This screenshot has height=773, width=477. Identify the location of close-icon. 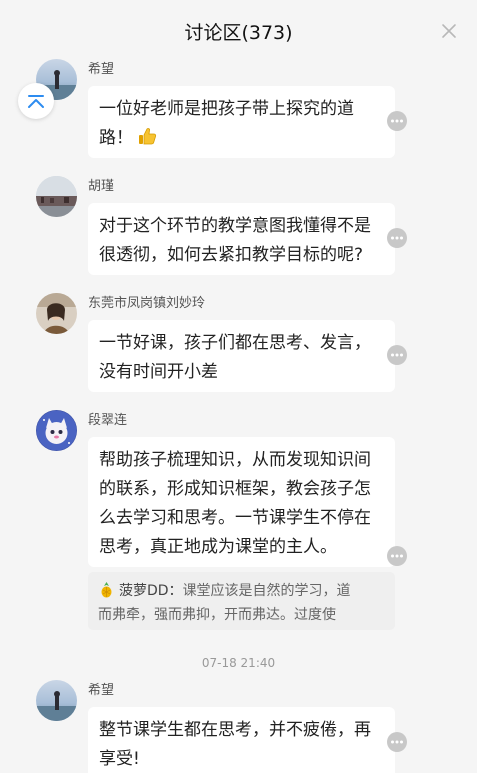
(449, 31).